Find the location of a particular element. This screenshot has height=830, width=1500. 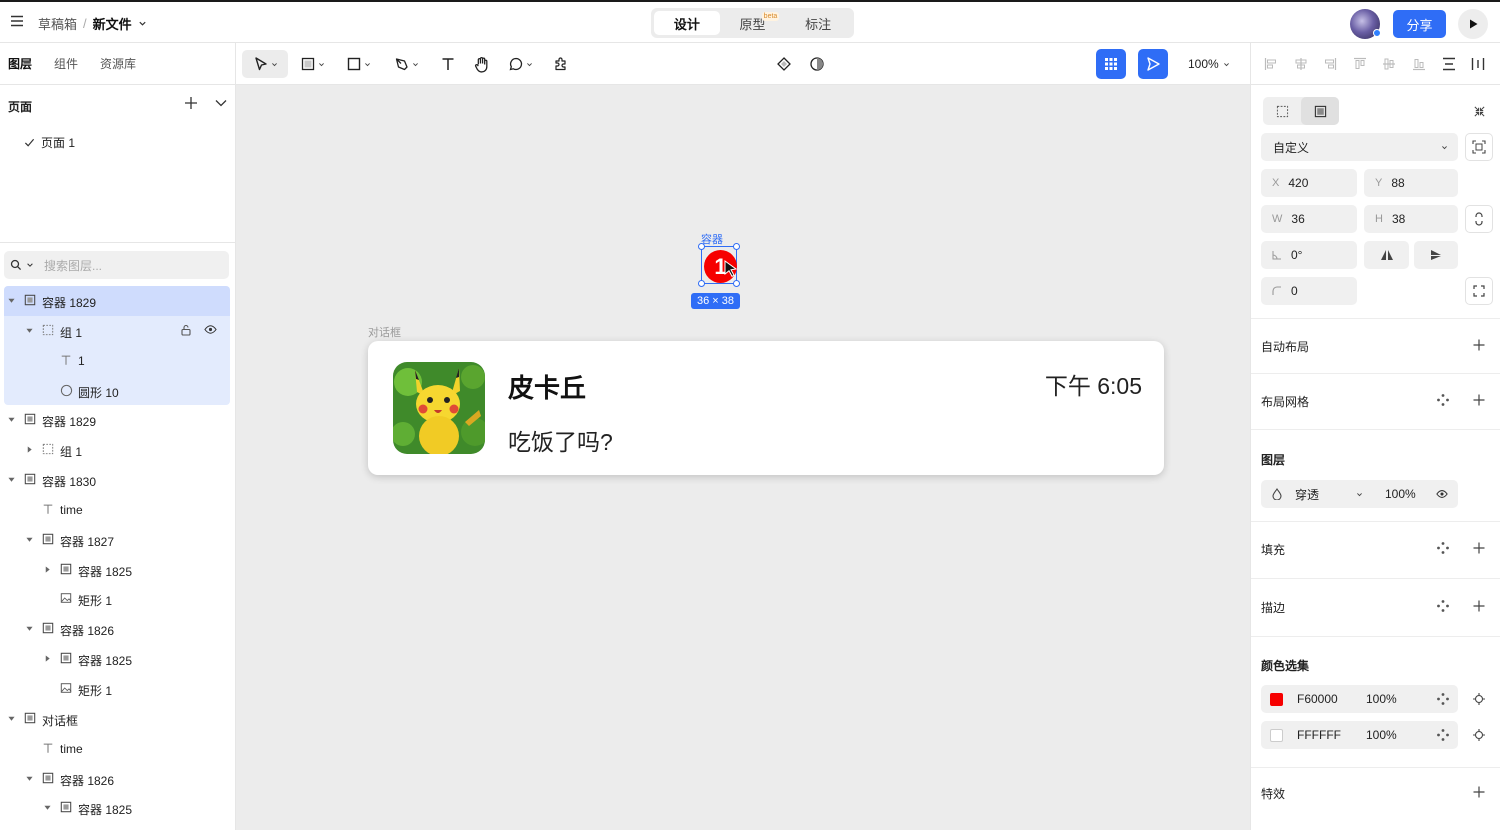

present-button is located at coordinates (1473, 24).